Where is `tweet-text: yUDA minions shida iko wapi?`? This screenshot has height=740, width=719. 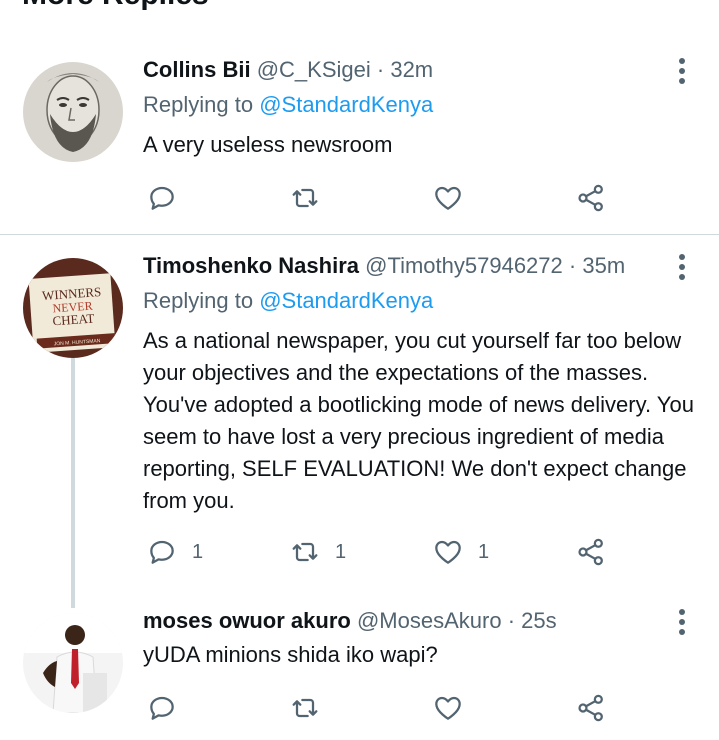
tweet-text: yUDA minions shida iko wapi? is located at coordinates (290, 654).